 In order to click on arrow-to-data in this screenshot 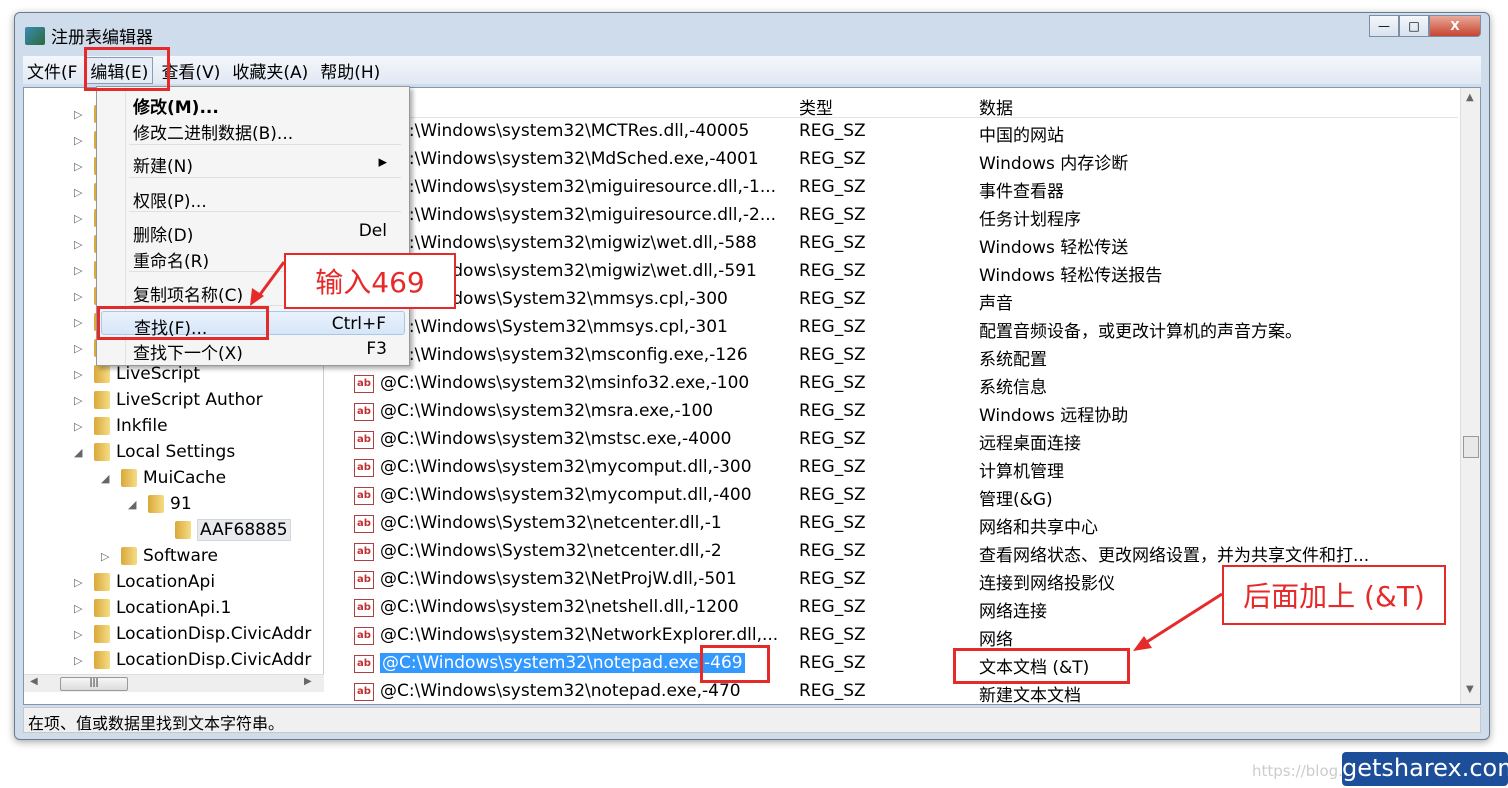, I will do `click(1182, 619)`.